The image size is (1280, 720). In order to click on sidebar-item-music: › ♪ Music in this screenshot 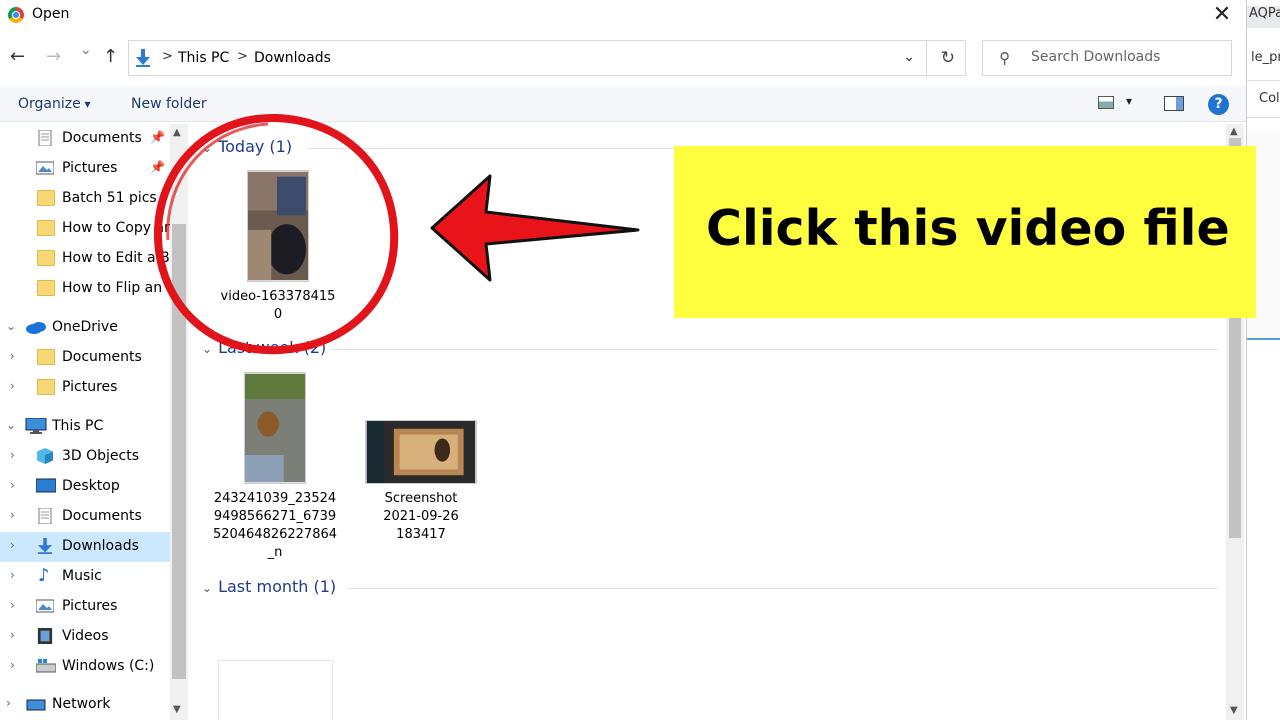, I will do `click(85, 577)`.